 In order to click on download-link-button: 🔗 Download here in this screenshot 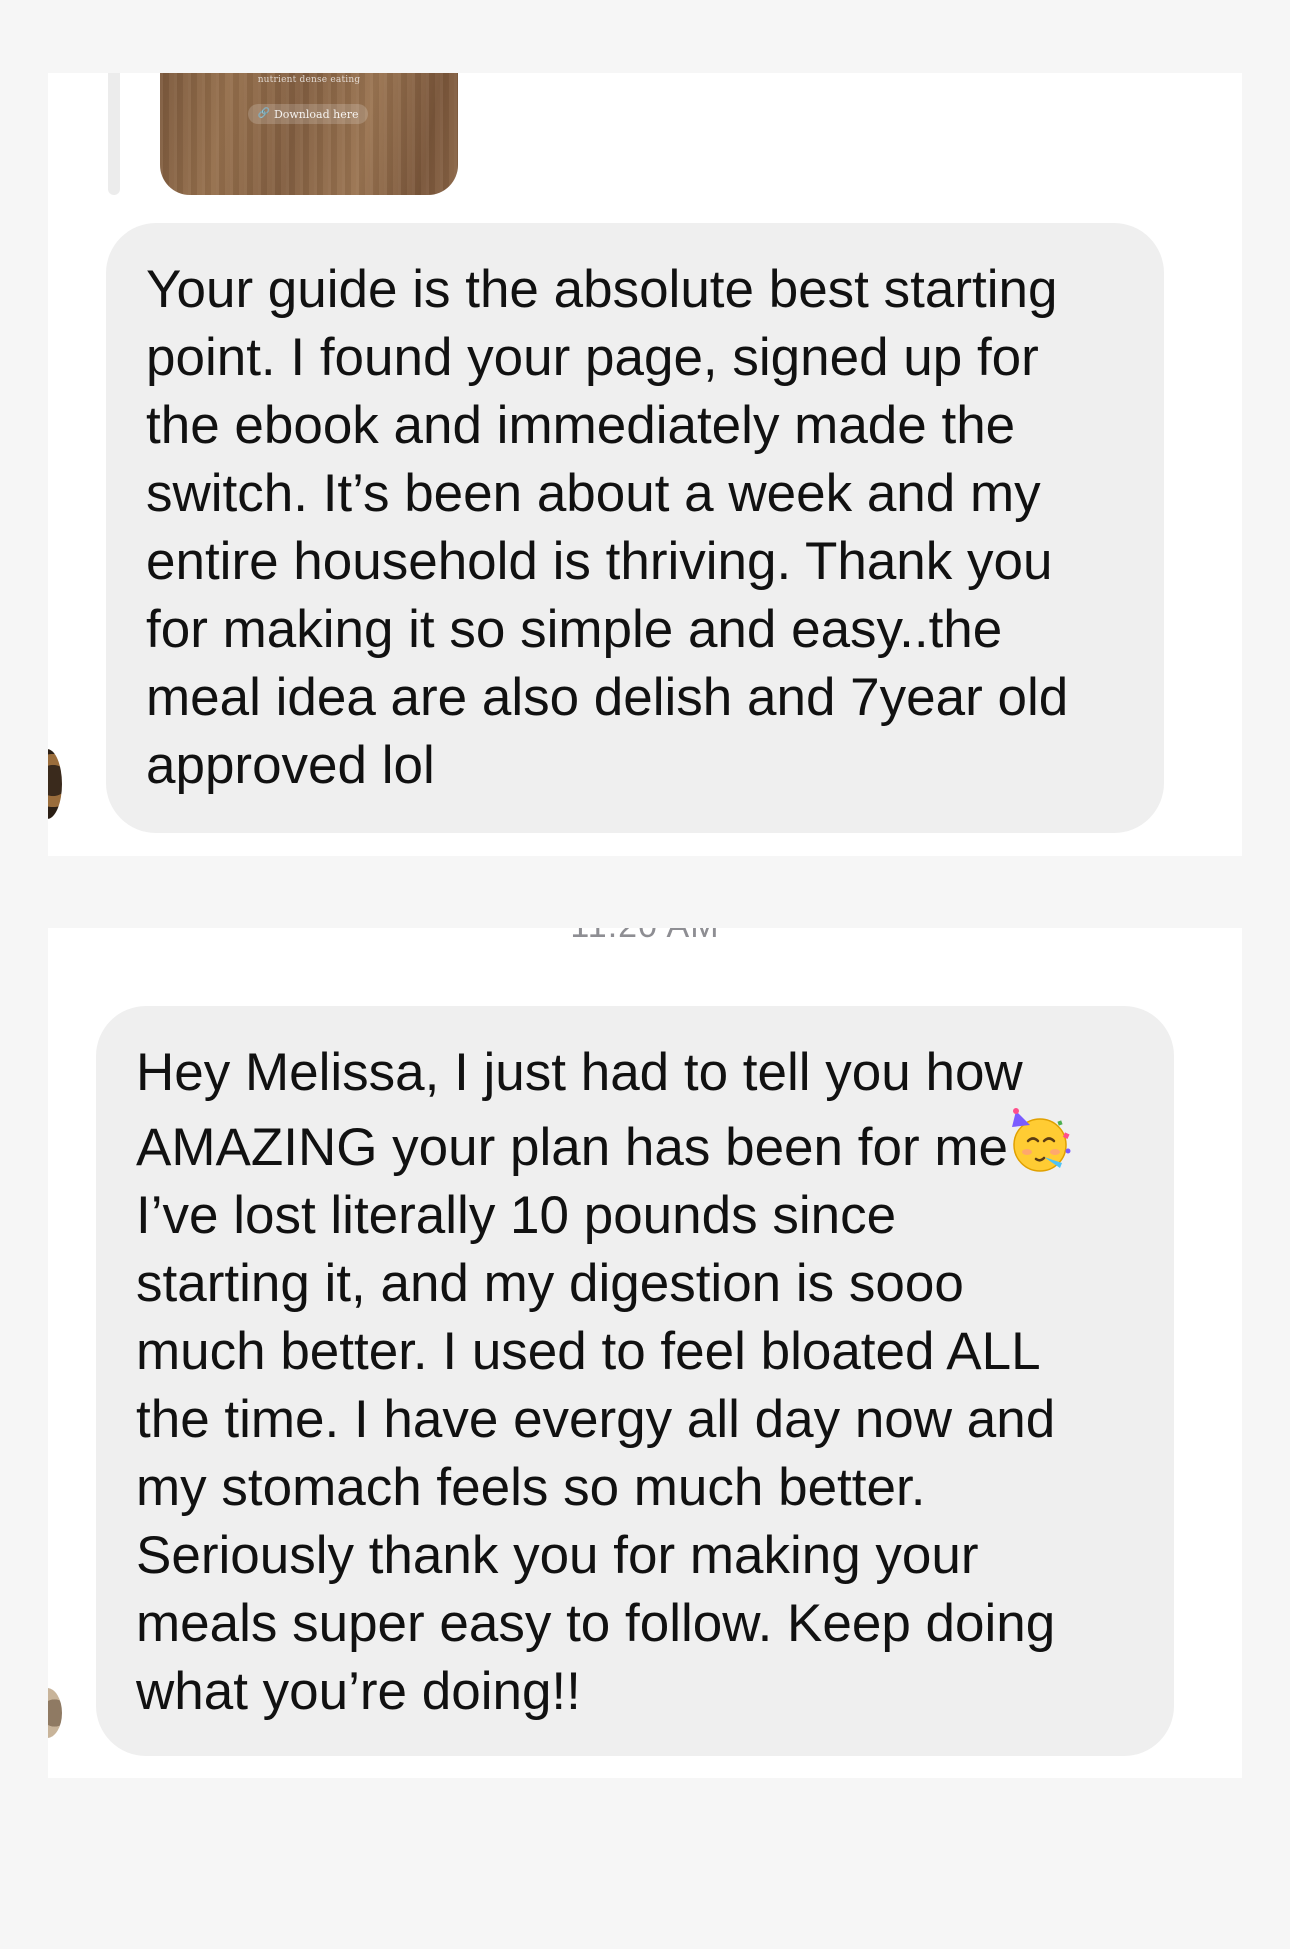, I will do `click(308, 114)`.